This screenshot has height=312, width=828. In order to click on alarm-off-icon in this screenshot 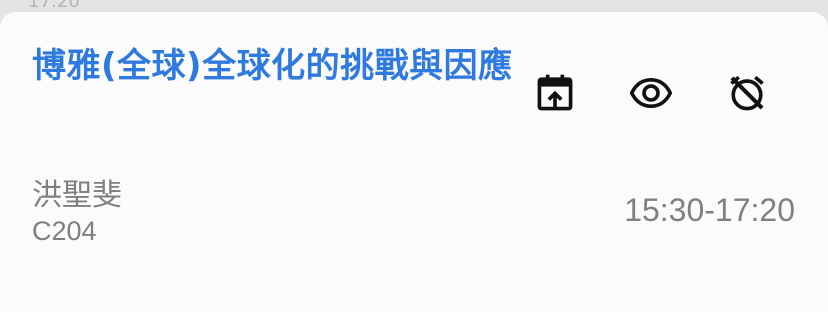, I will do `click(747, 93)`.